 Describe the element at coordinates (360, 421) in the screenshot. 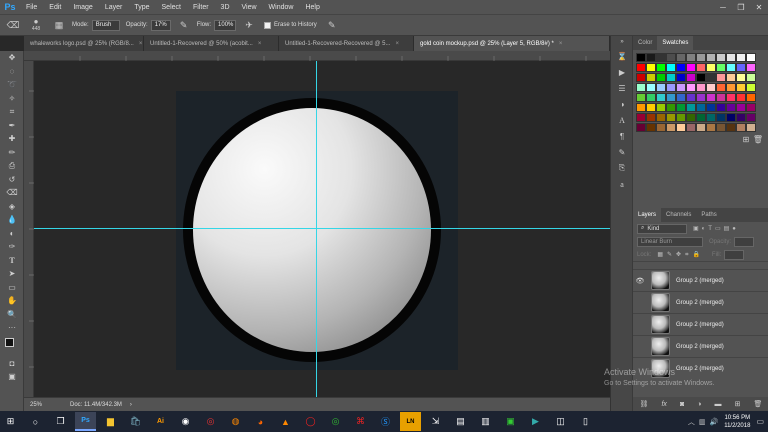

I see `acrobat-icon: ⌘` at that location.